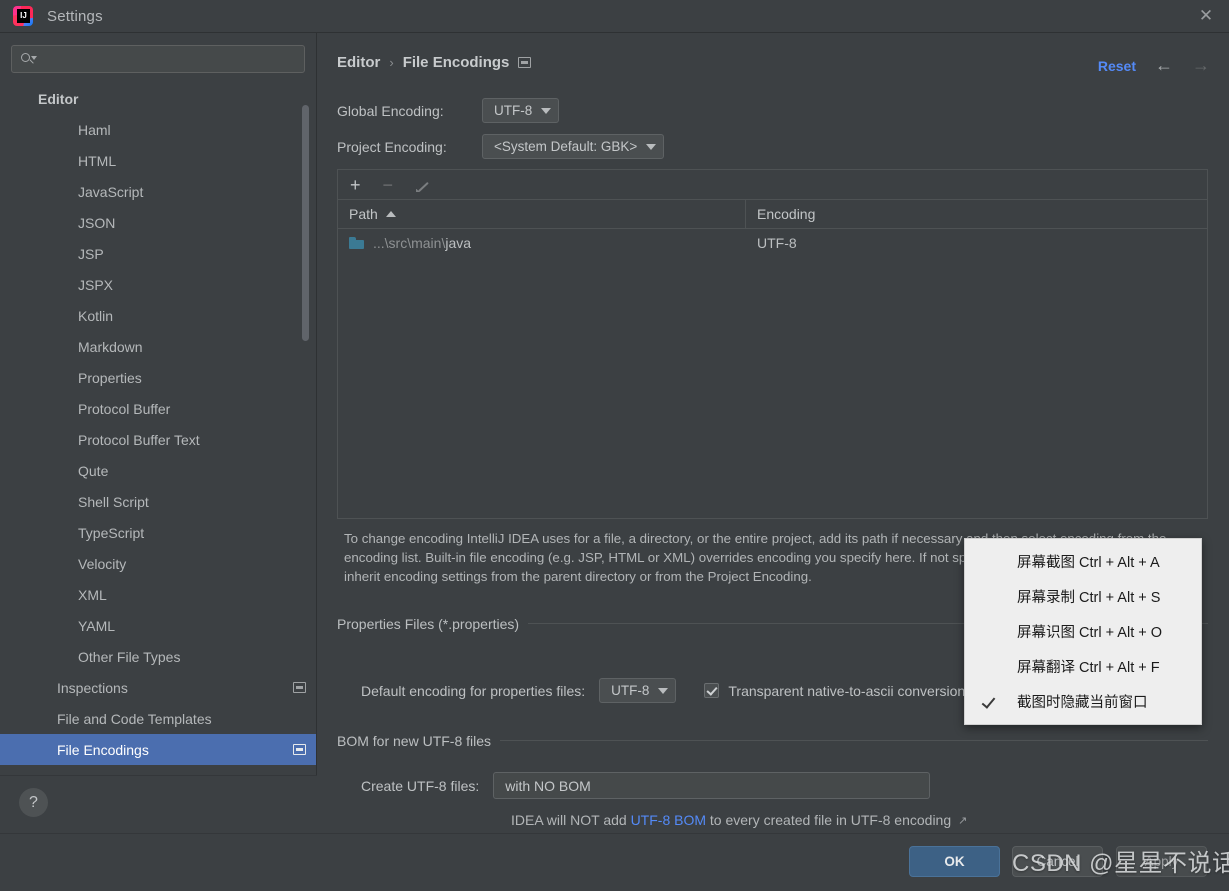  I want to click on bom-create-value: with NO BOM, so click(548, 785).